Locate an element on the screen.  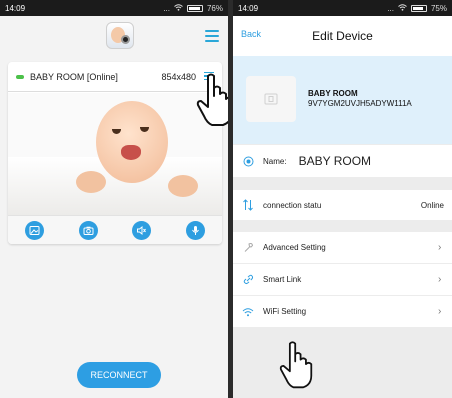
camera-toolbar is located at coordinates (115, 229).